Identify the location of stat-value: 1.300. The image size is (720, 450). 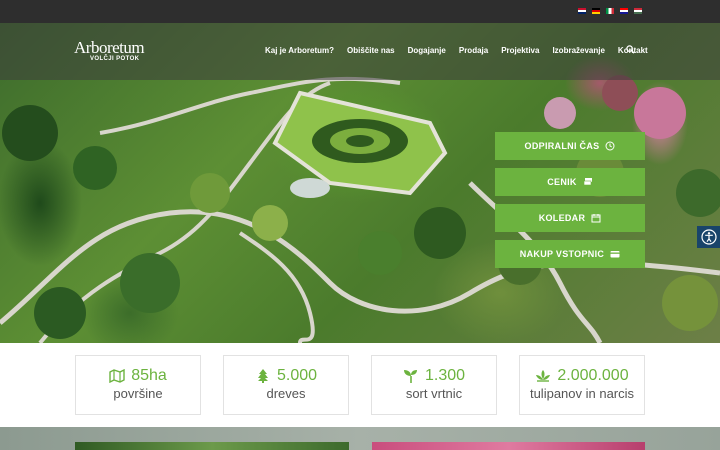
(445, 375).